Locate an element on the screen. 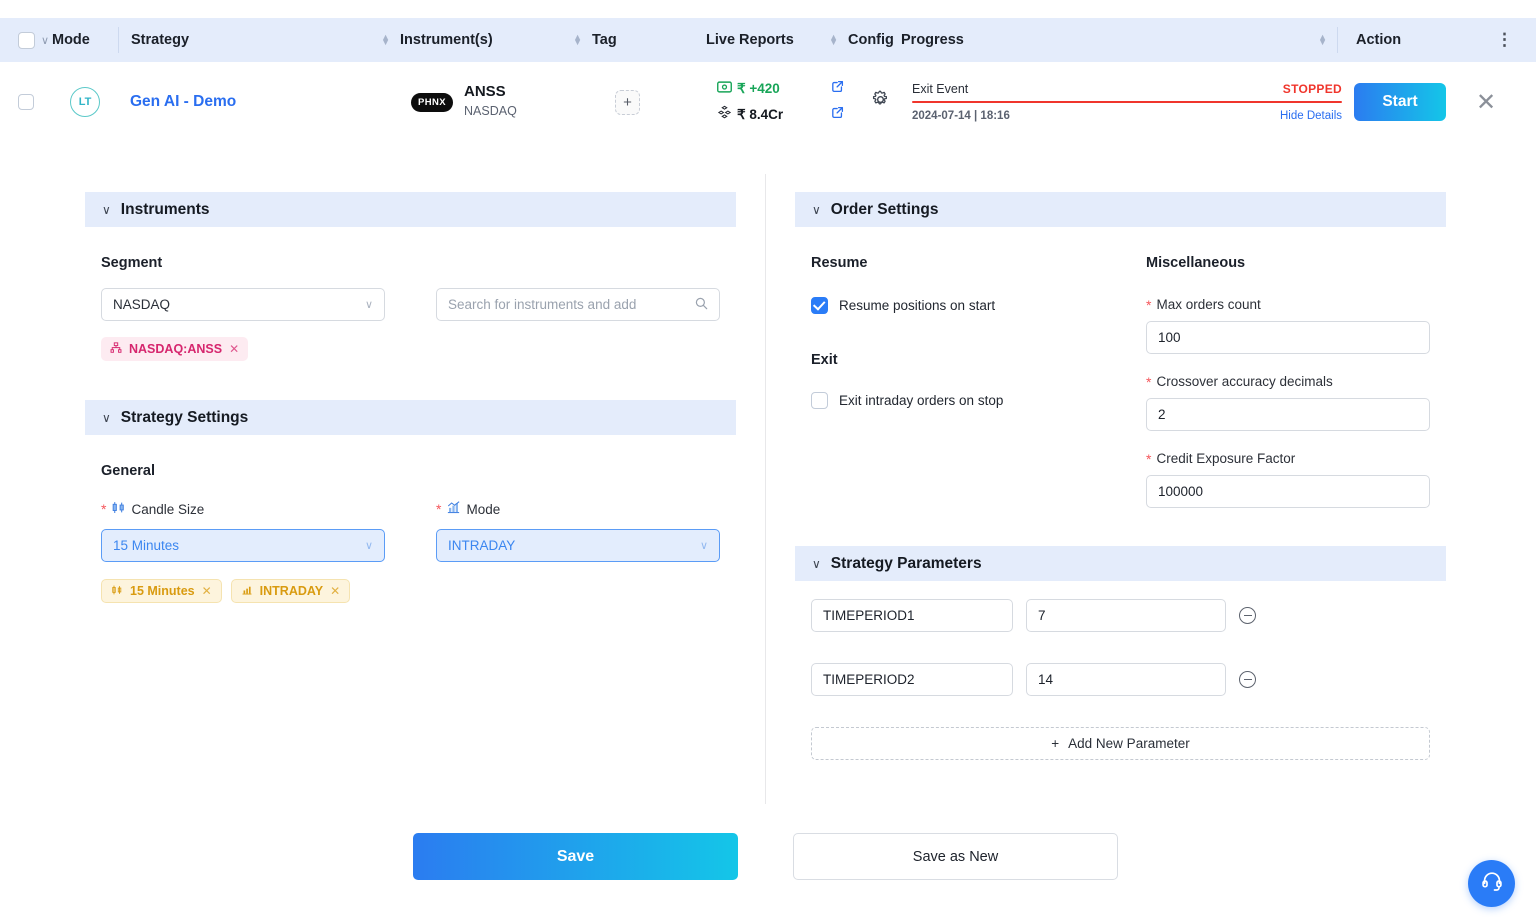 The height and width of the screenshot is (917, 1536). parameter-name-input: TIMEPERIOD1 is located at coordinates (912, 615).